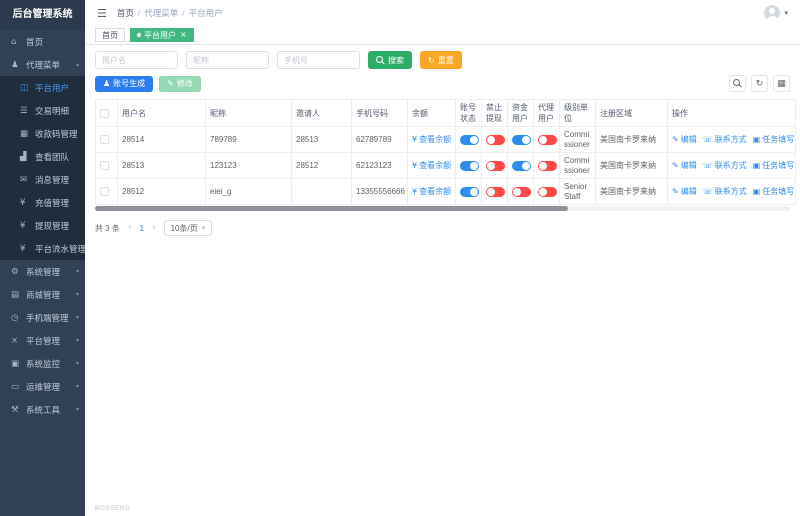  I want to click on breadcrumb-home: 首页, so click(125, 13).